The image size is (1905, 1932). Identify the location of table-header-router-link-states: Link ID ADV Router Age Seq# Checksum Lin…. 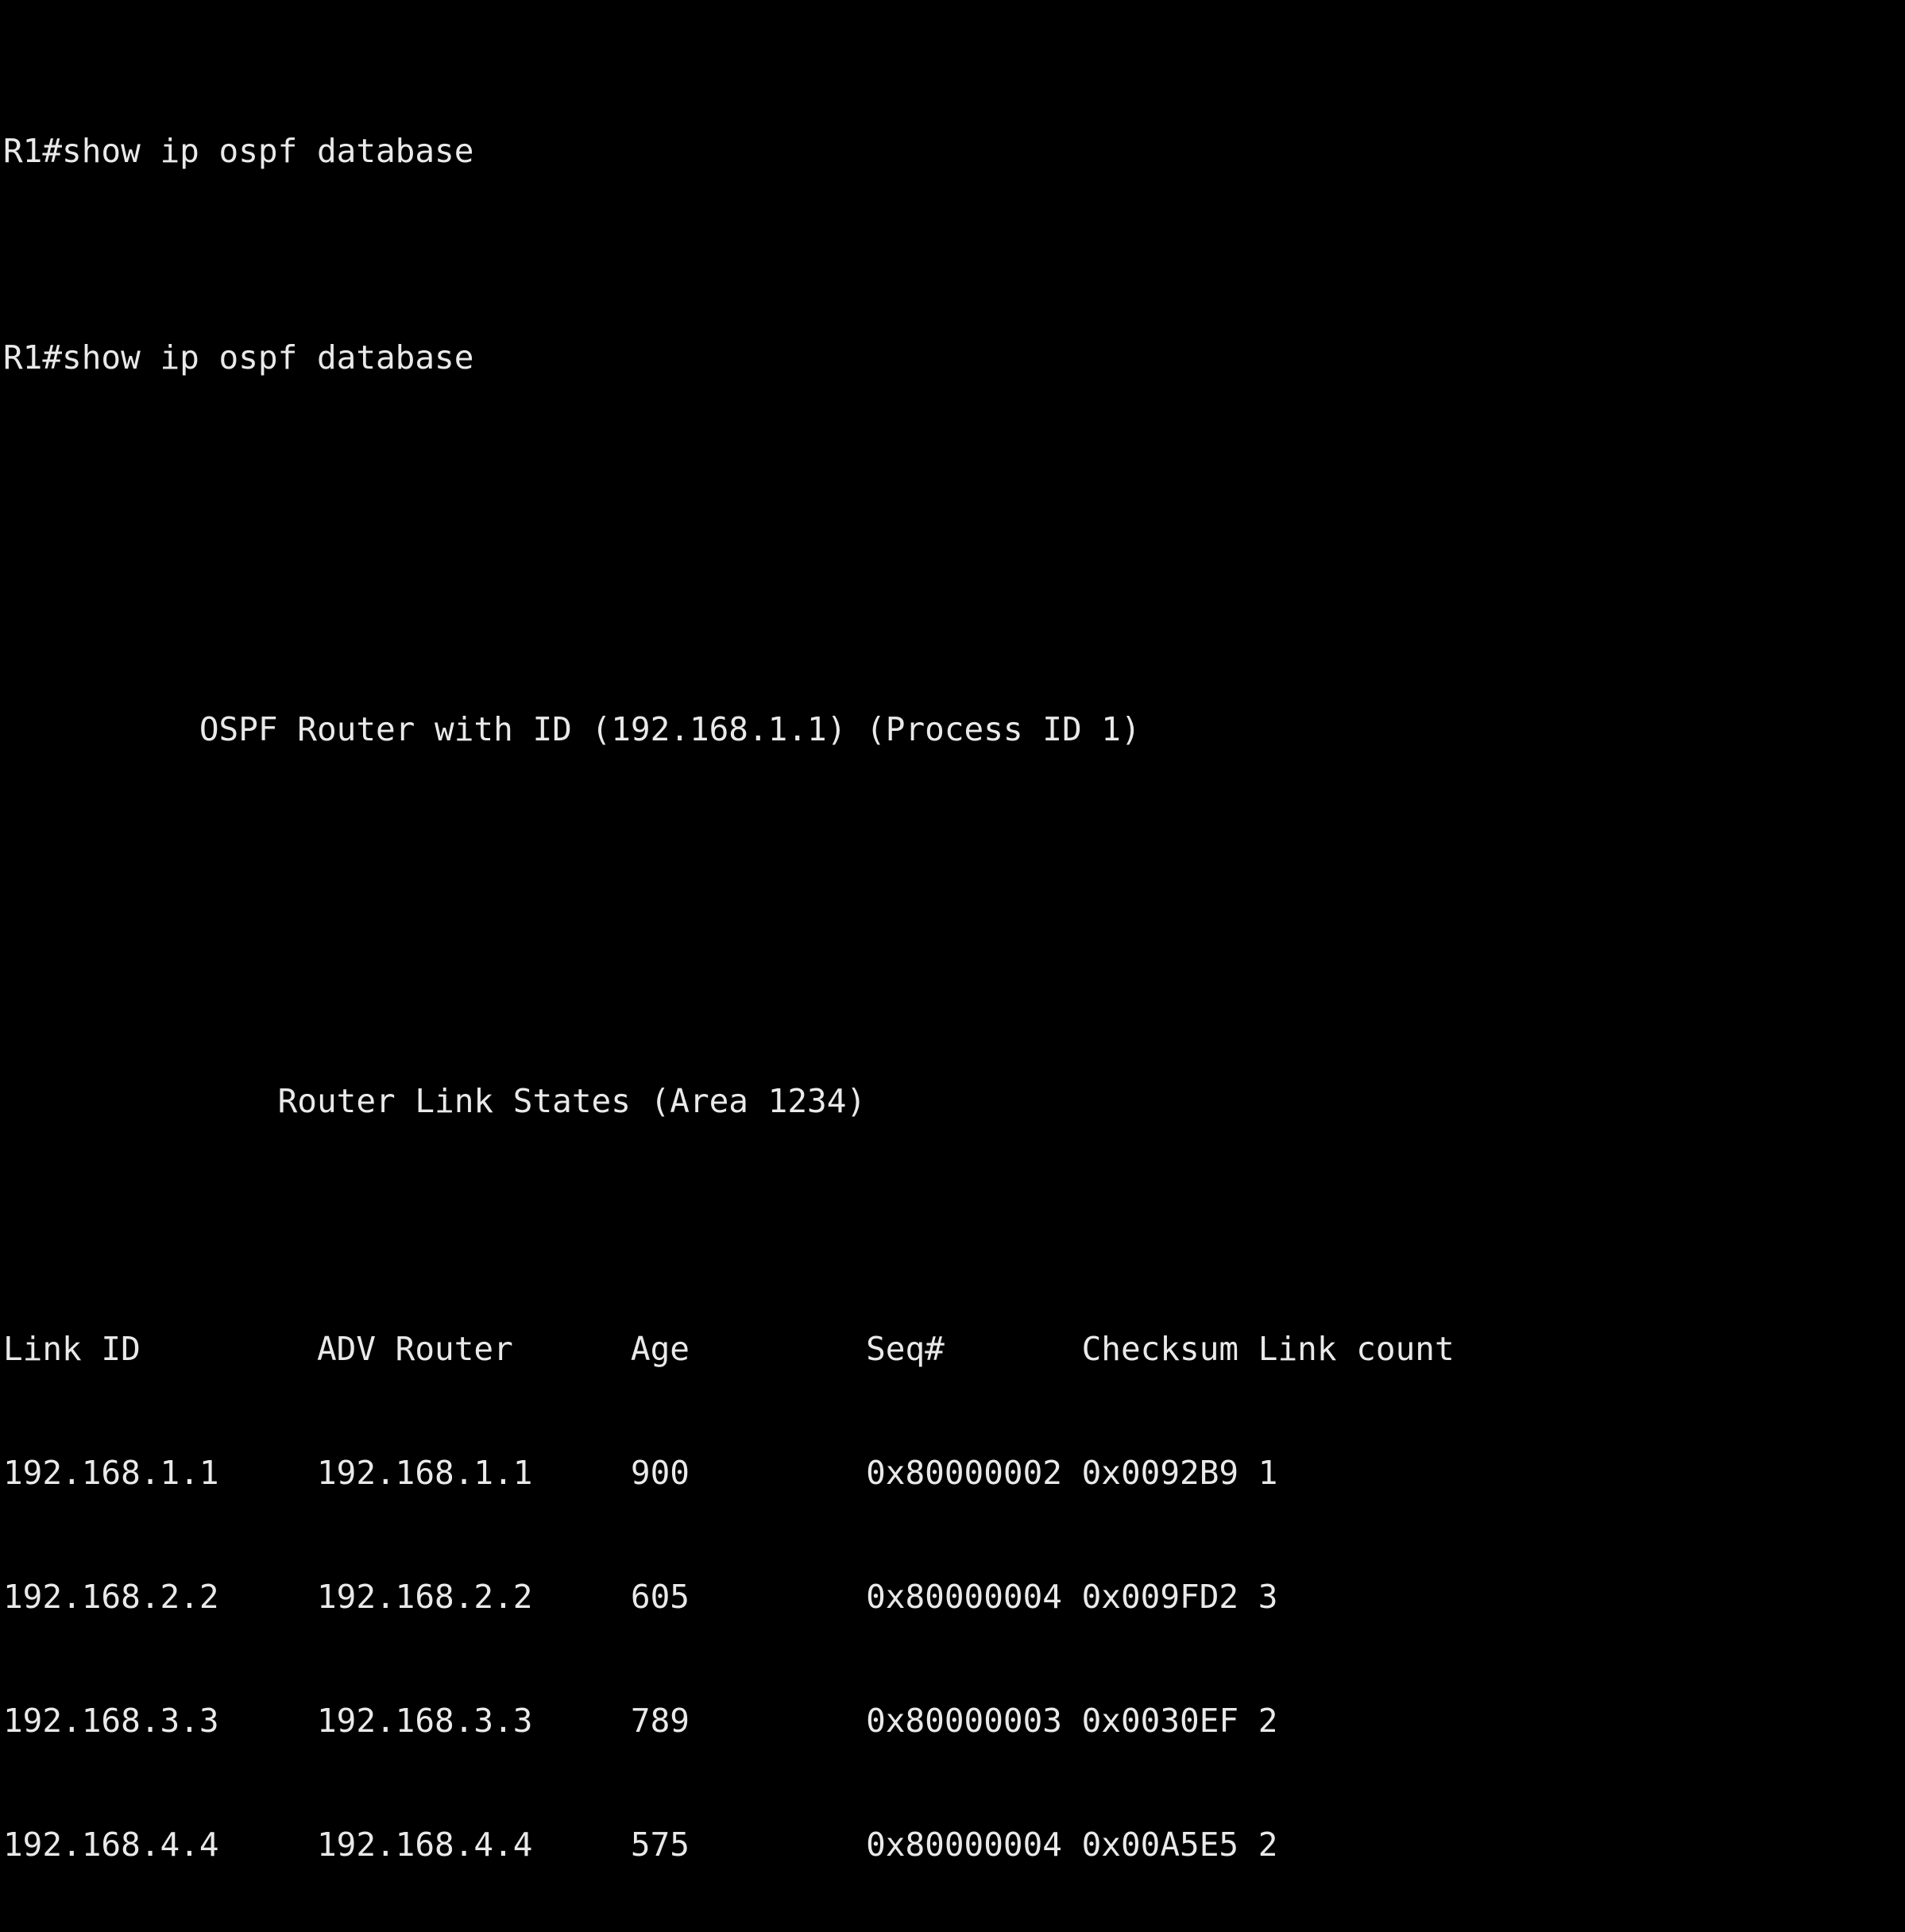
(729, 1349).